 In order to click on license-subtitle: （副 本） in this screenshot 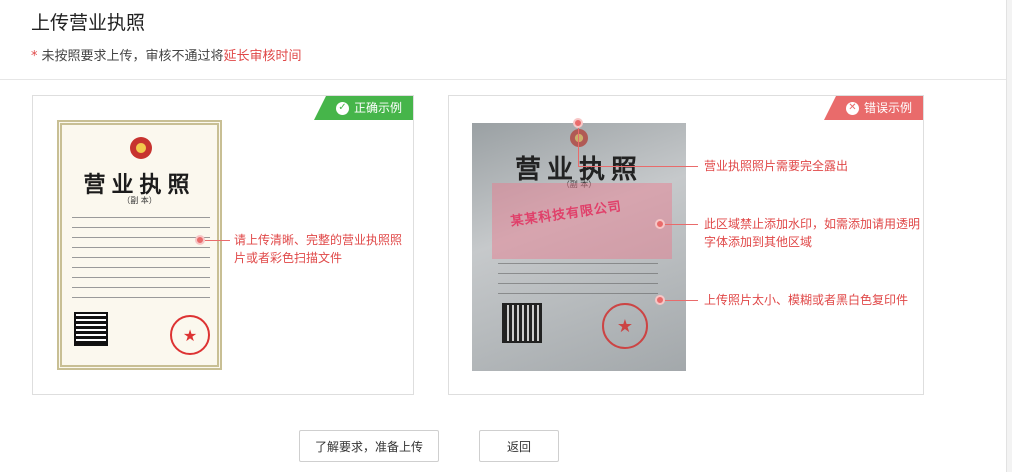, I will do `click(139, 200)`.